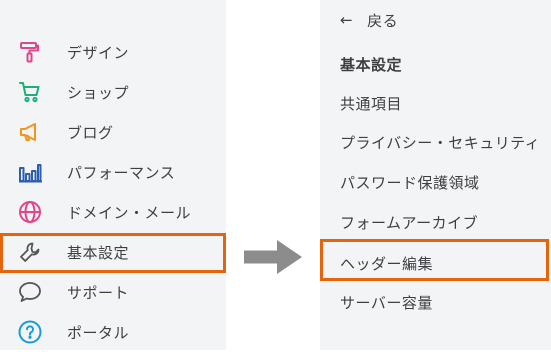 The height and width of the screenshot is (352, 551). I want to click on submenu-item-label: プライバシー・セキュリティ, so click(440, 142).